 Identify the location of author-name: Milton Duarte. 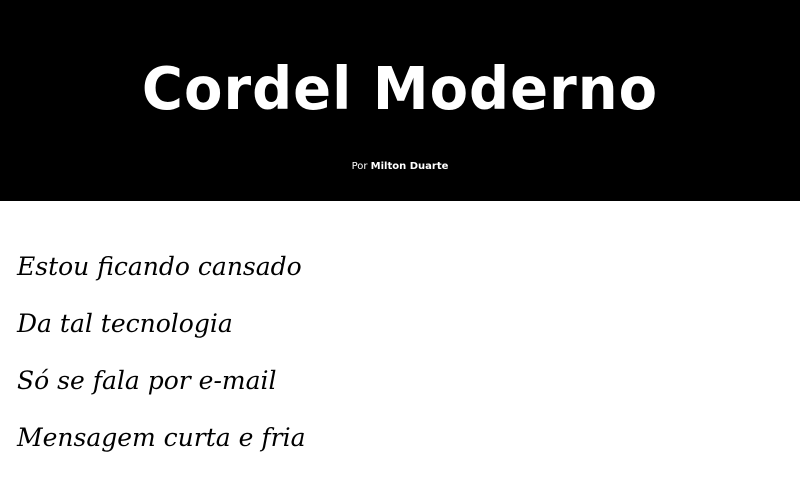
(409, 166).